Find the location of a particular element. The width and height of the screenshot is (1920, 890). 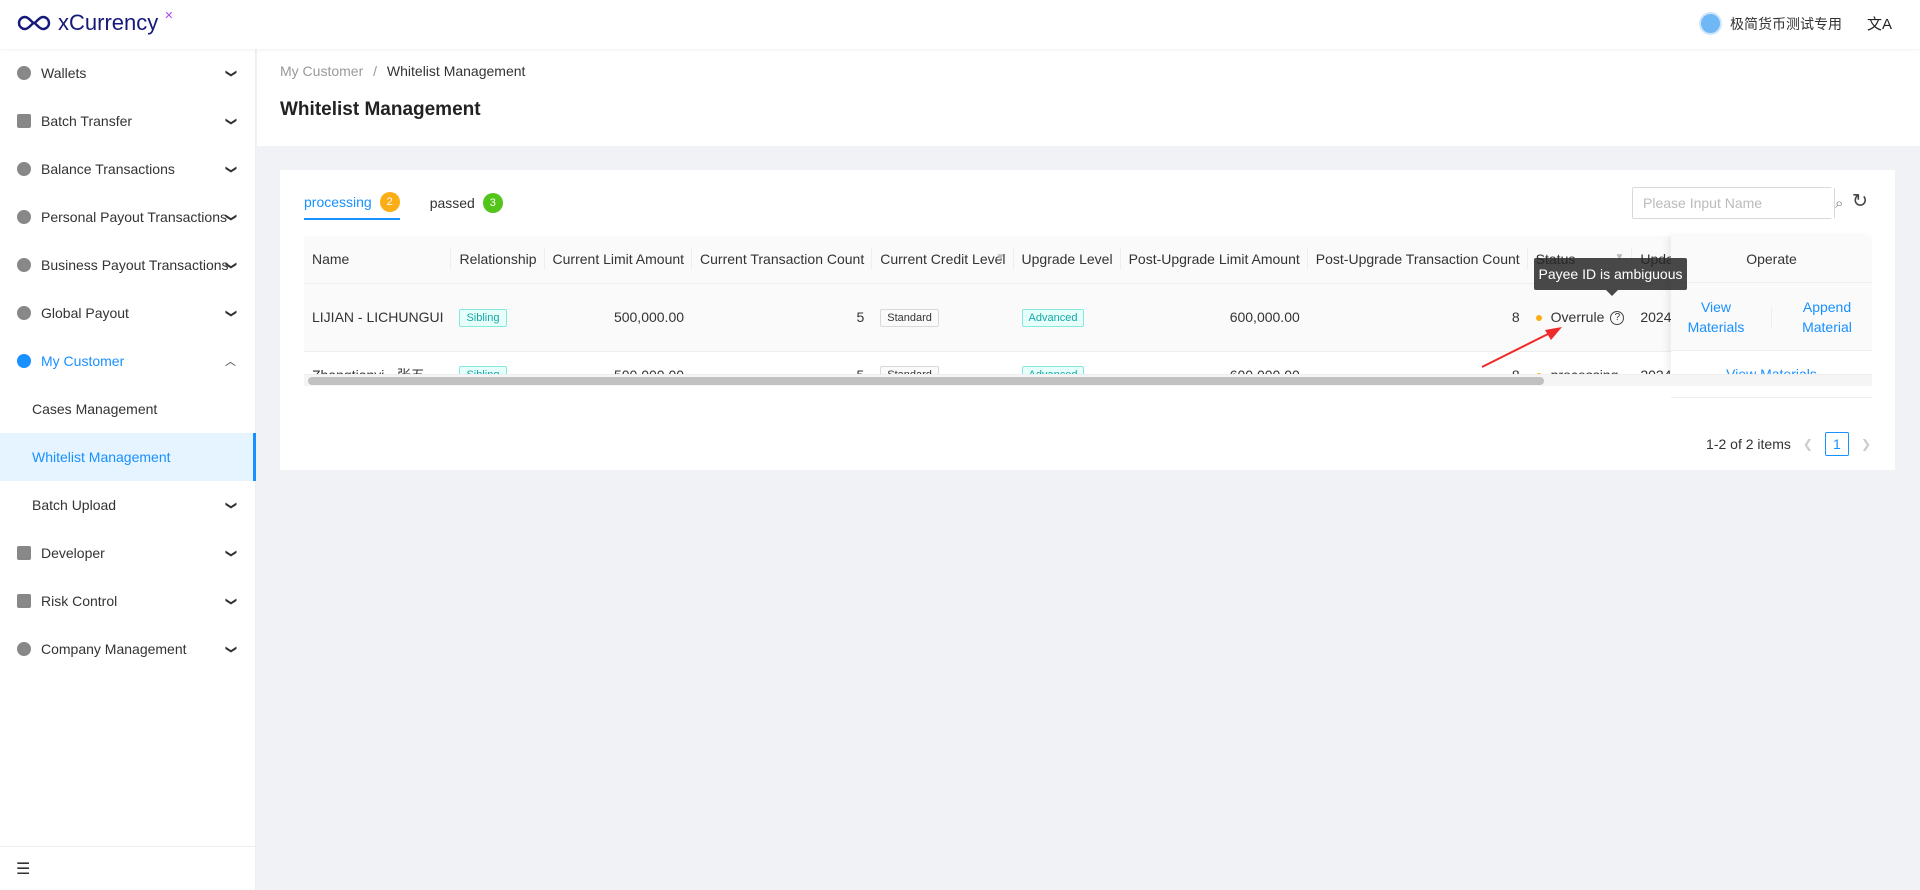

post-limit-cell: 600,000.00 is located at coordinates (1214, 317).